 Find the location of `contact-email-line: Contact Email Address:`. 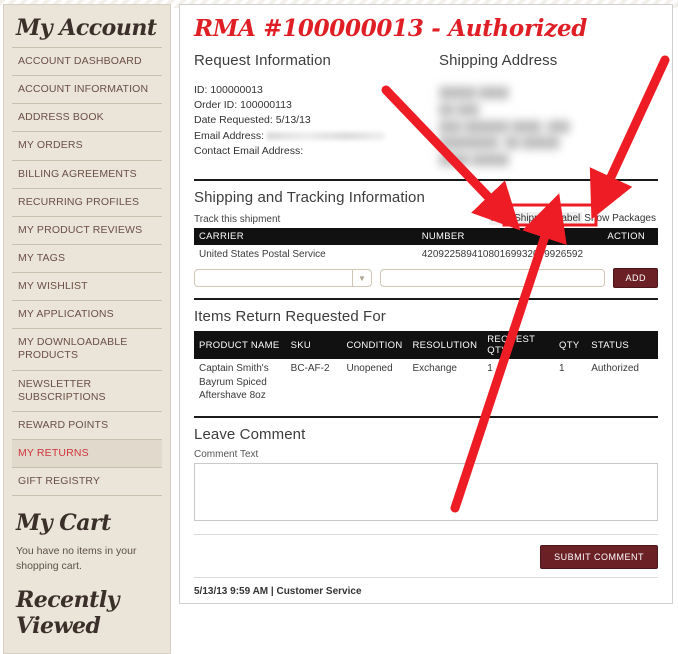

contact-email-line: Contact Email Address: is located at coordinates (249, 150).